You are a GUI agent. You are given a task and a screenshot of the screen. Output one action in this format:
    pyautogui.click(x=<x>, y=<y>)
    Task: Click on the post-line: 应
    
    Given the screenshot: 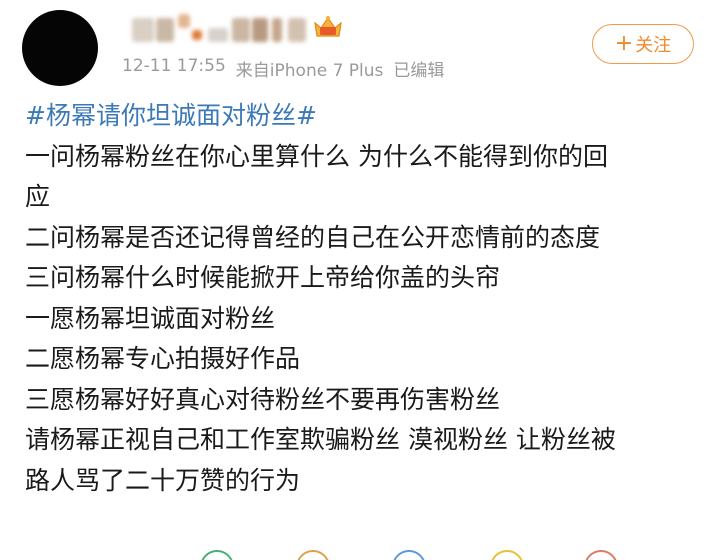 What is the action you would take?
    pyautogui.click(x=38, y=196)
    